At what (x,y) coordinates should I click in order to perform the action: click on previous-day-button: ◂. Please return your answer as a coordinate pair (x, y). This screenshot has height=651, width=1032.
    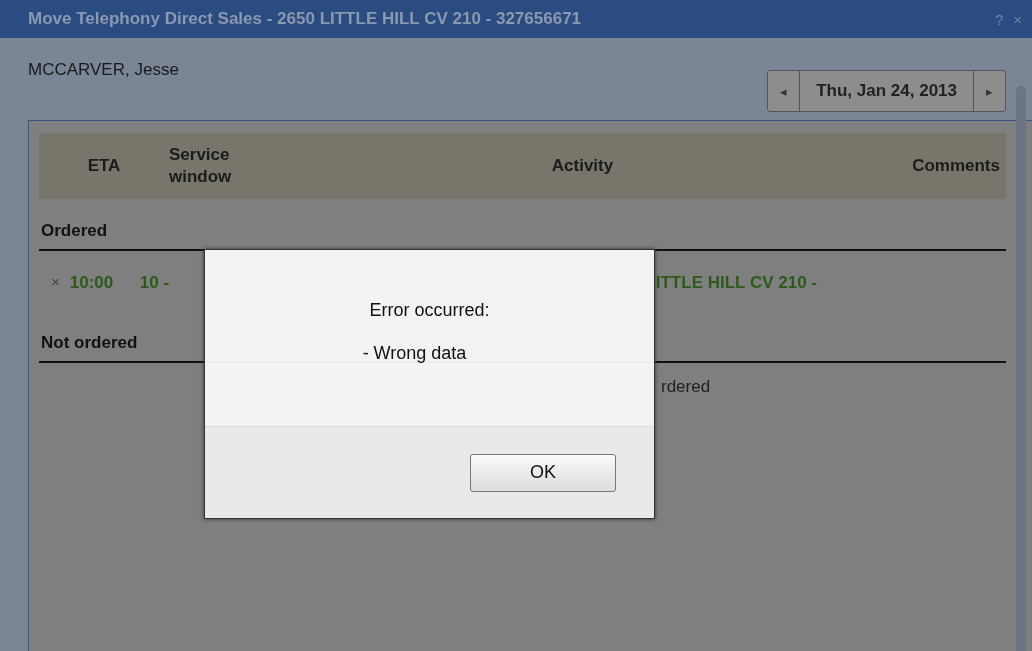
    Looking at the image, I should click on (784, 91).